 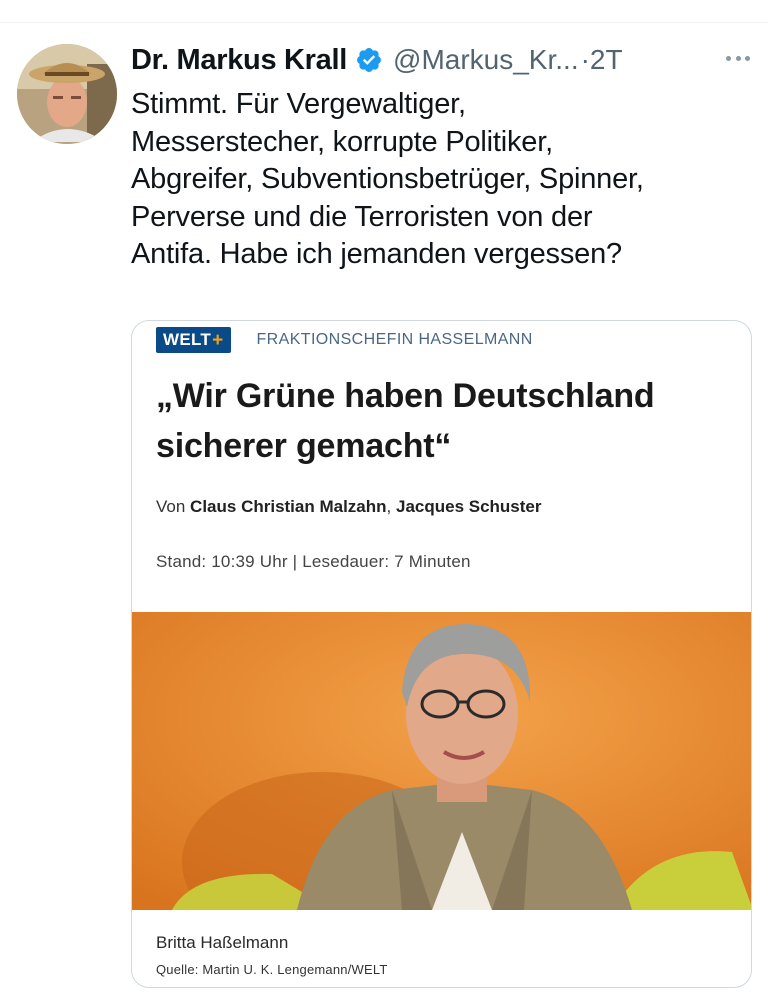 I want to click on photo-source: Quelle: Martin U. K. Lengemann/WELT, so click(x=272, y=969).